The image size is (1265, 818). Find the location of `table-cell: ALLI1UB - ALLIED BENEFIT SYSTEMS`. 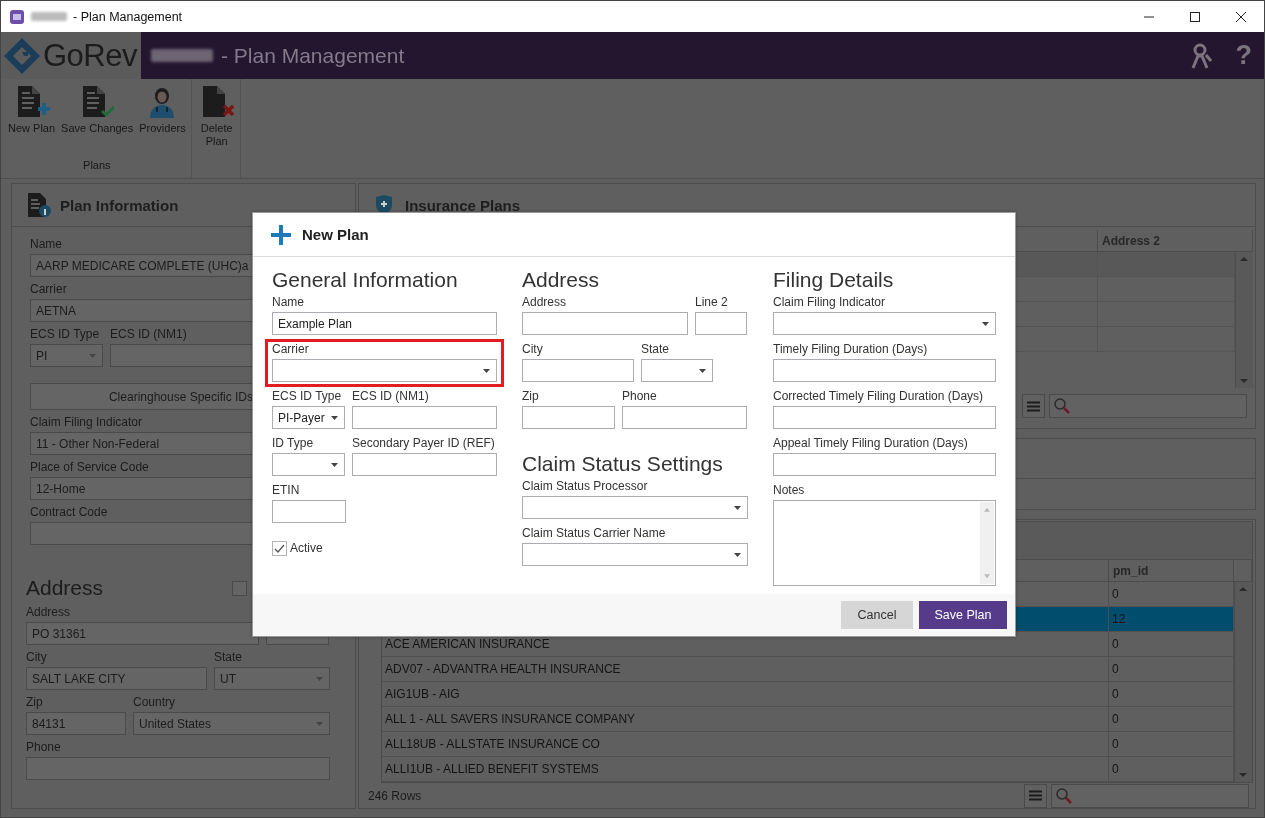

table-cell: ALLI1UB - ALLIED BENEFIT SYSTEMS is located at coordinates (492, 769).